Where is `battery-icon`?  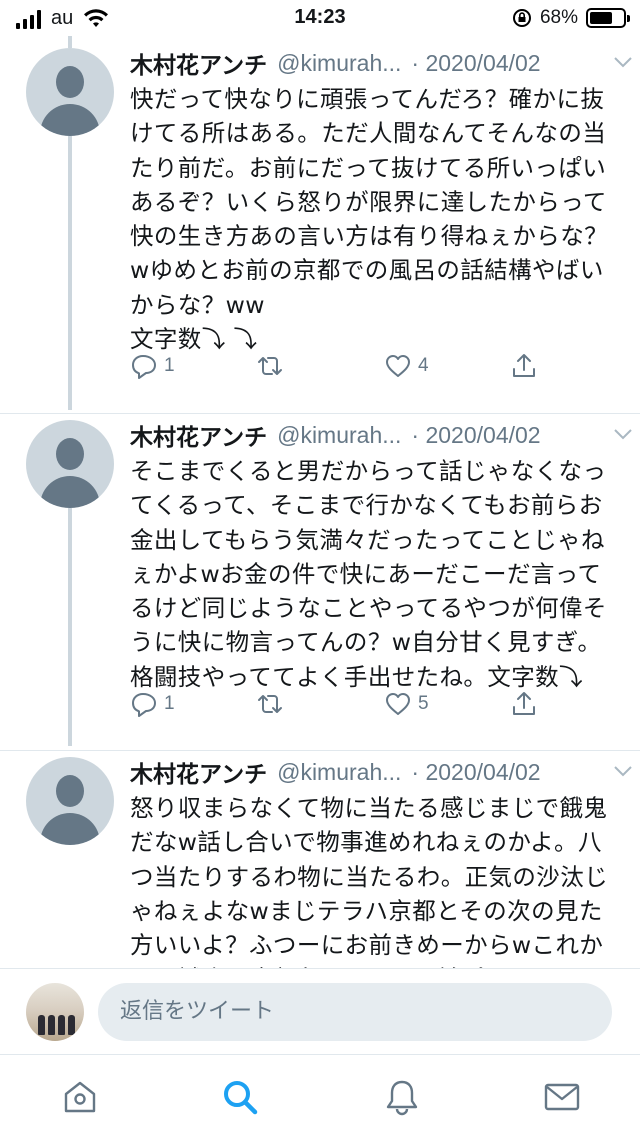 battery-icon is located at coordinates (608, 18).